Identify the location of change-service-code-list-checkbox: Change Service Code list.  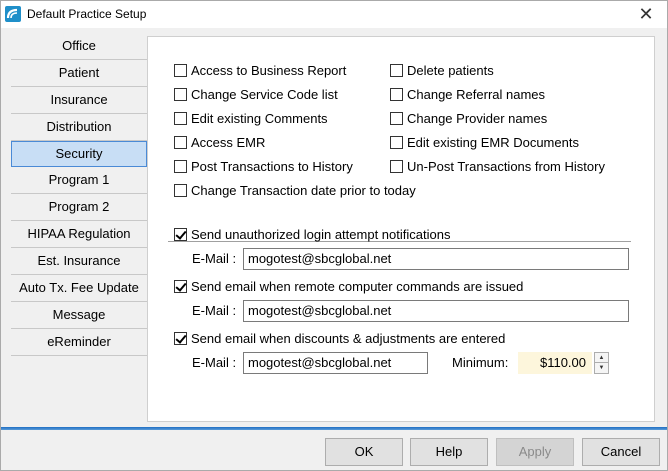
(256, 94).